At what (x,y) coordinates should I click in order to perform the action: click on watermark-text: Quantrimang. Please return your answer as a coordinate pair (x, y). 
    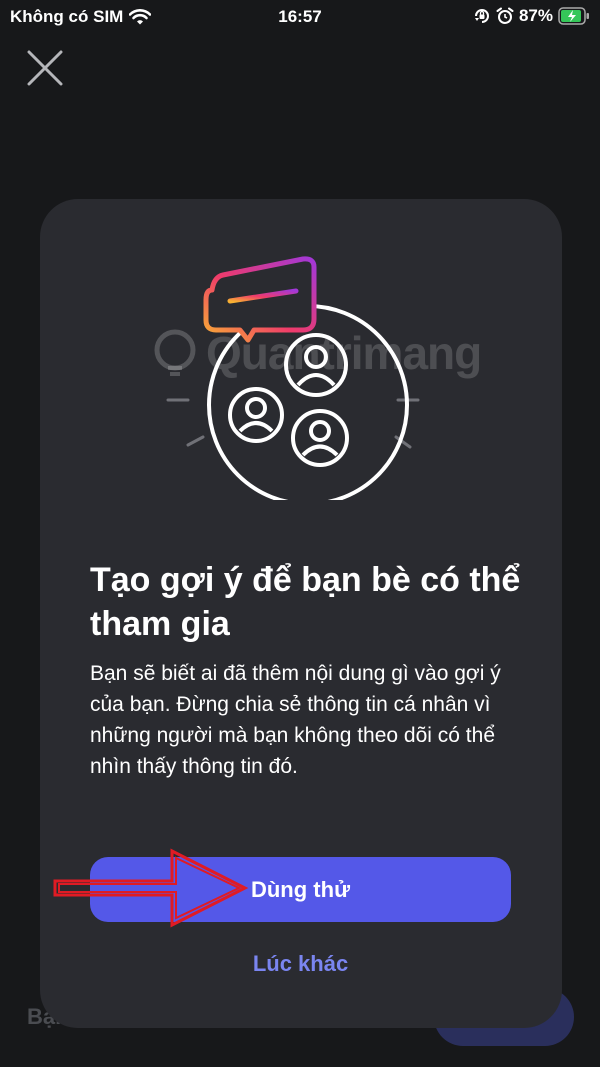
    Looking at the image, I should click on (344, 353).